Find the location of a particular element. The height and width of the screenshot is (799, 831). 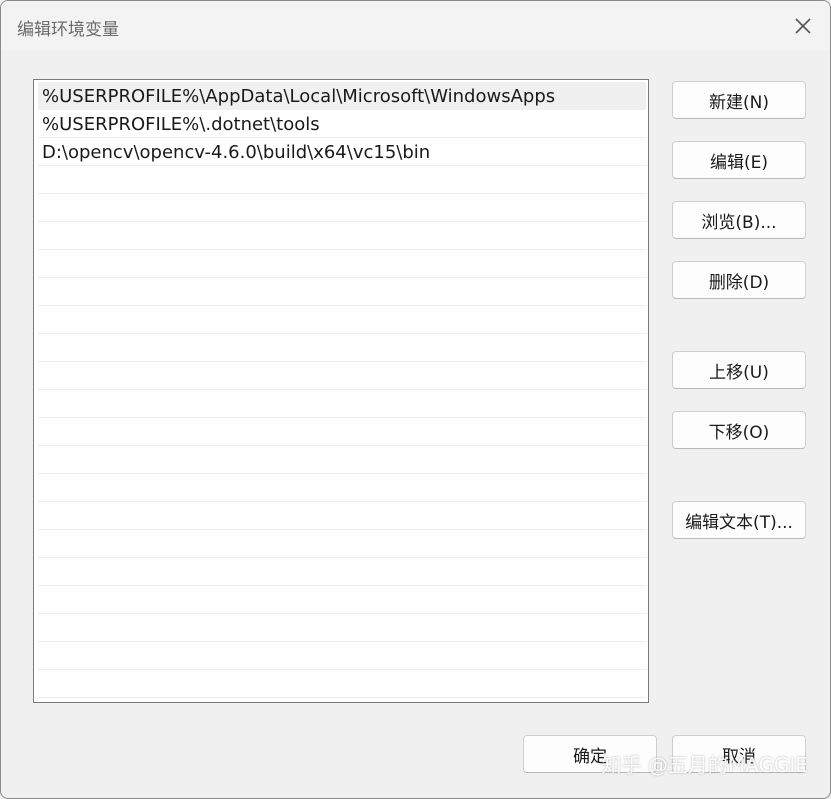

window-title: 编辑环境变量 is located at coordinates (68, 30).